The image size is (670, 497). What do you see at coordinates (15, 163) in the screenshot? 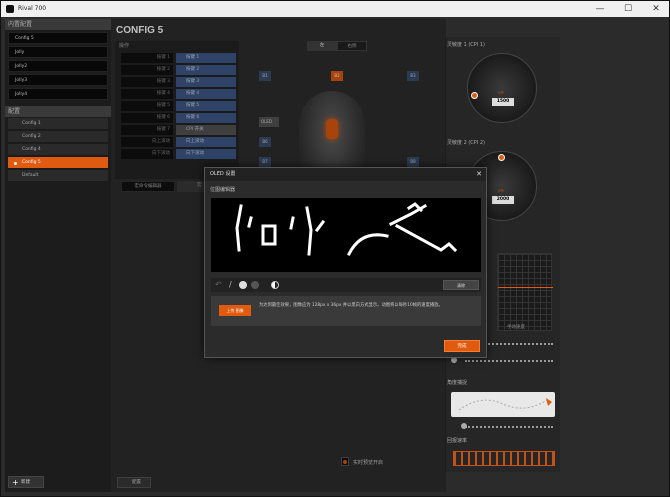
I see `active-dot-icon` at bounding box center [15, 163].